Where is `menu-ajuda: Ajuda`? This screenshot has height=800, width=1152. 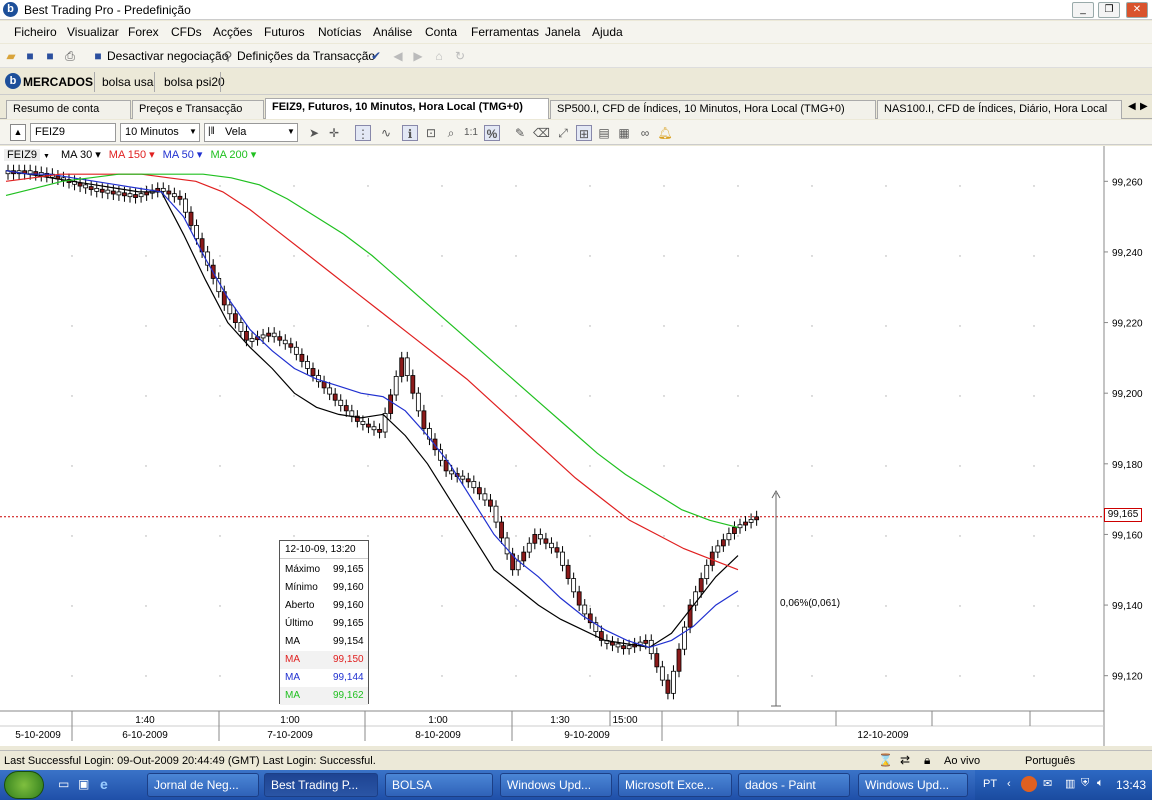
menu-ajuda: Ajuda is located at coordinates (607, 32).